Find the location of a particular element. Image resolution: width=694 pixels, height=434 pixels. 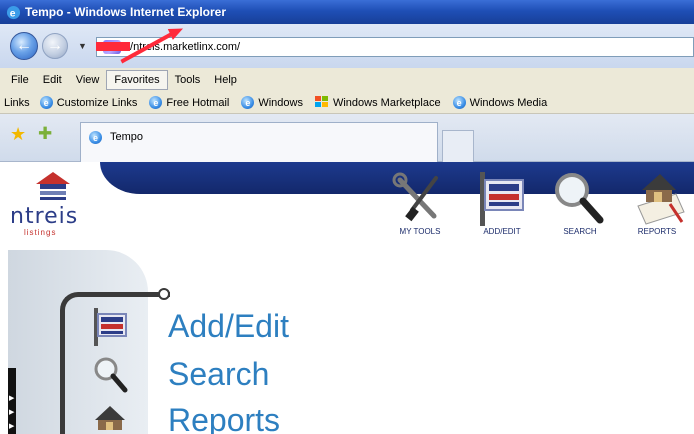

link-customize-links: e Customize Links is located at coordinates (88, 102).